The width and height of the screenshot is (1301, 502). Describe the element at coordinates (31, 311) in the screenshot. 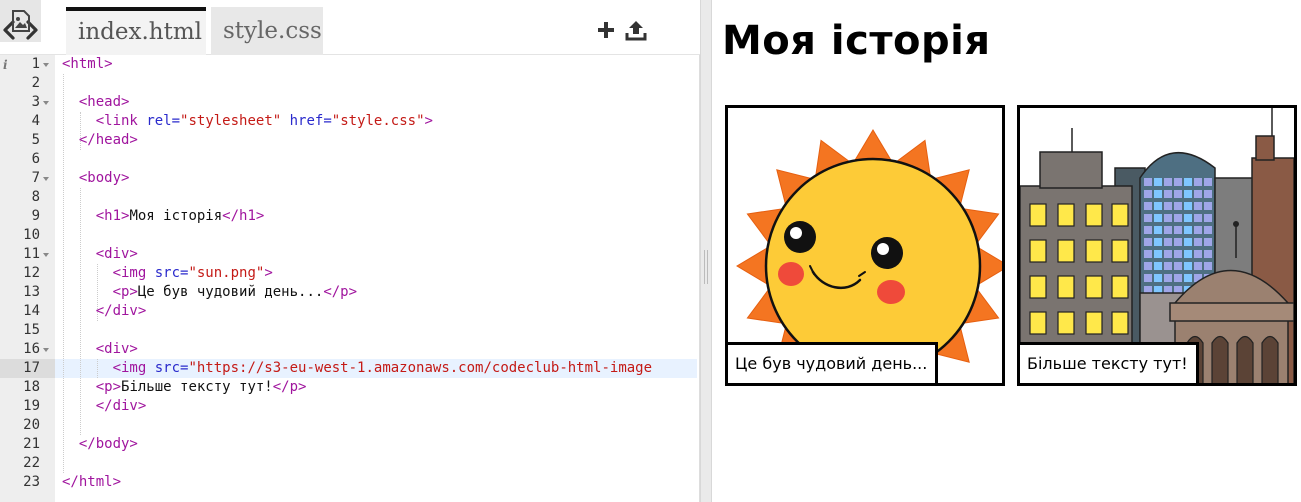

I see `line-number: 14` at that location.